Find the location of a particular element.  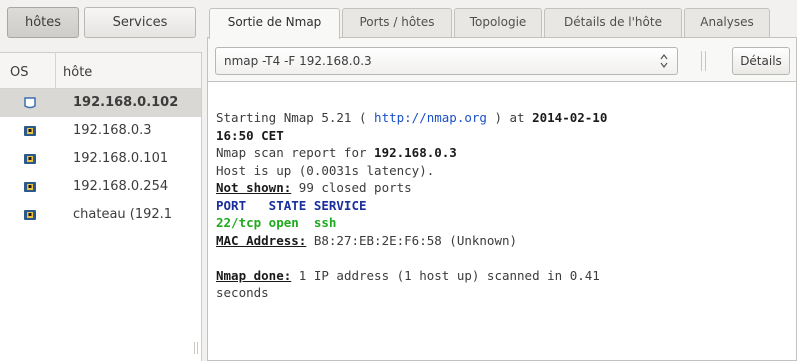

output-text: ) at is located at coordinates (509, 117).